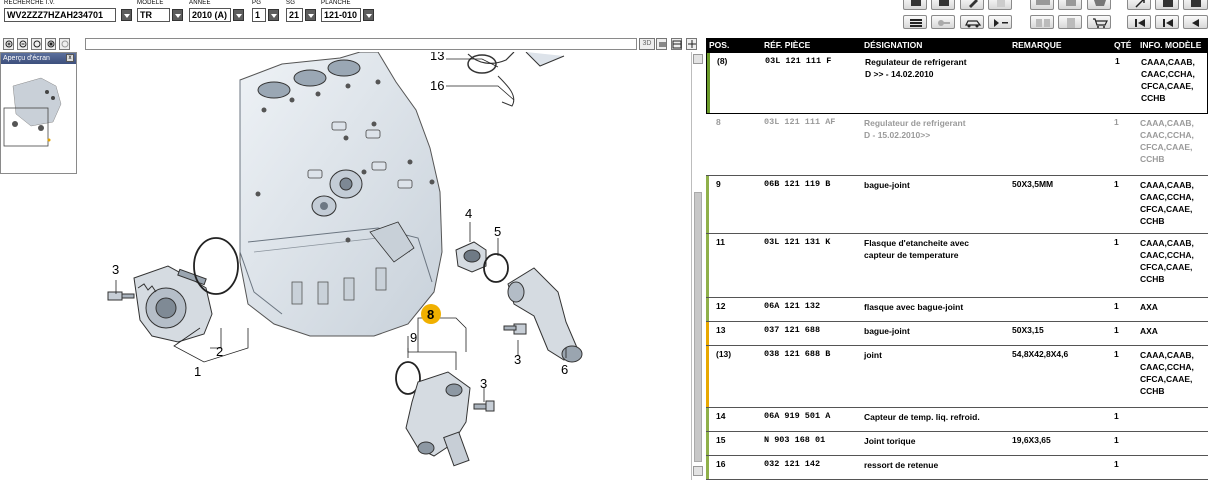 The image size is (1208, 480). I want to click on callout-5: 5, so click(497, 231).